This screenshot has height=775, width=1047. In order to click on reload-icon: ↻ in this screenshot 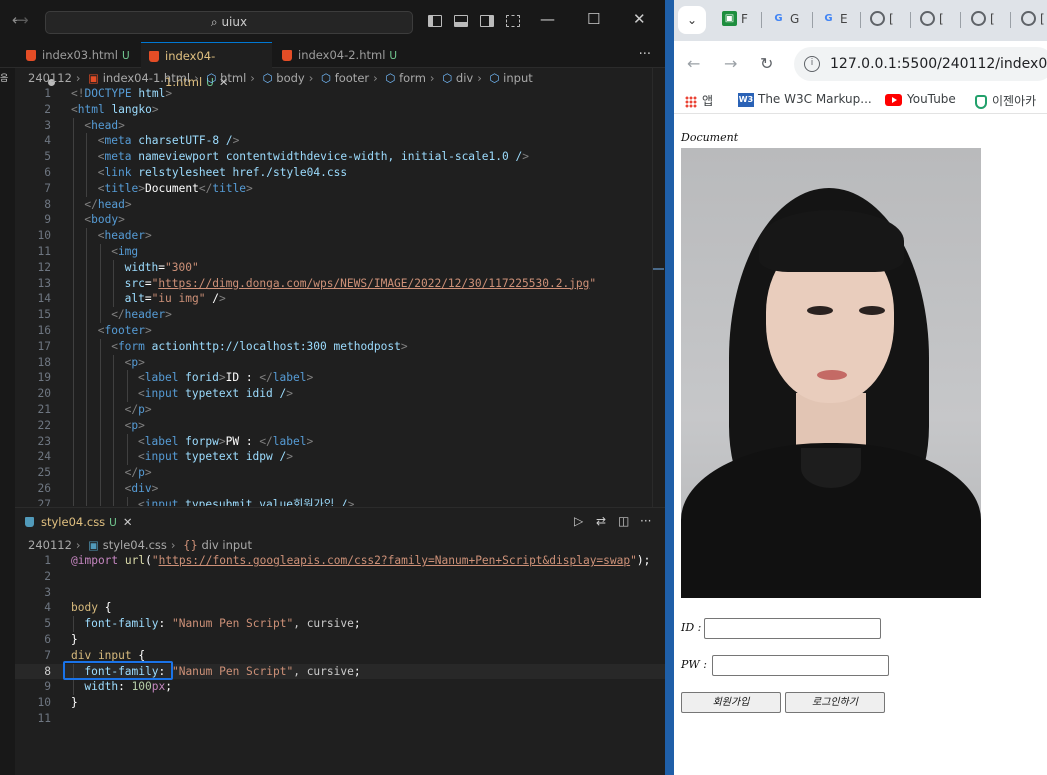, I will do `click(766, 63)`.